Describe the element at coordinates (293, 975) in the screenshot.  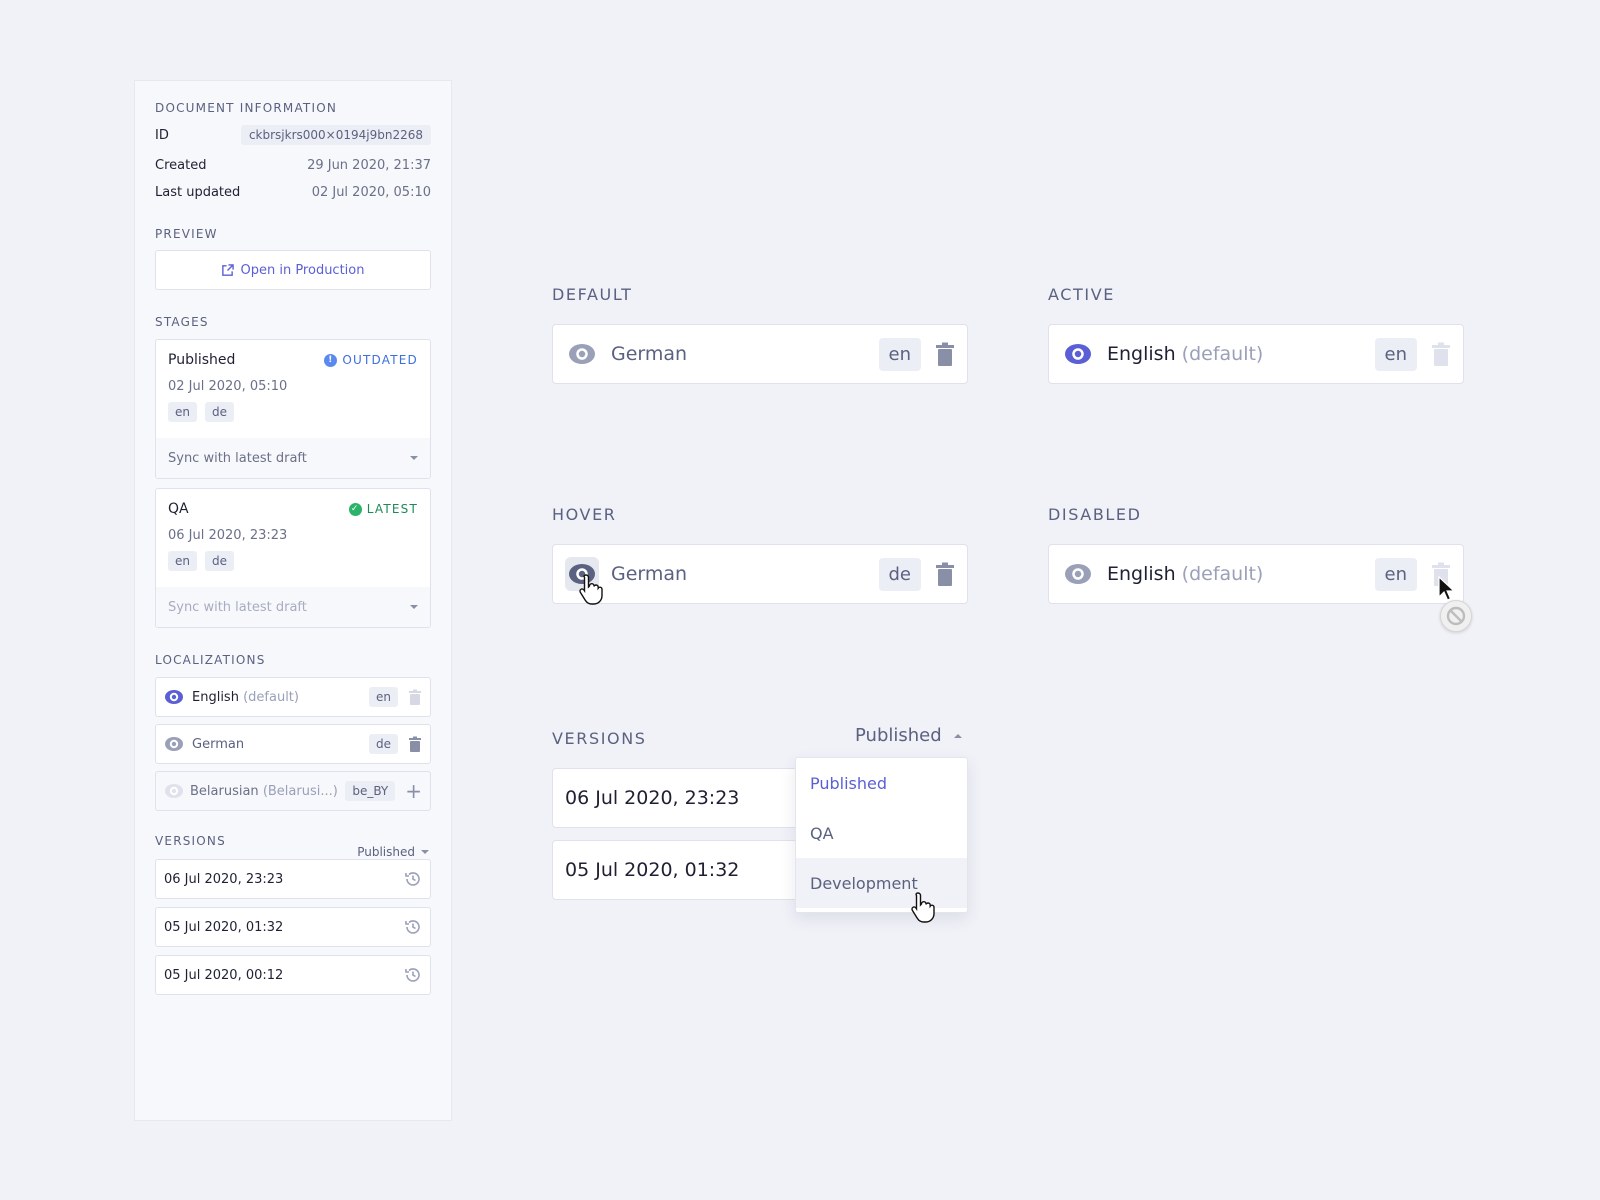
I see `version-row: 05 Jul 2020, 00:12` at that location.